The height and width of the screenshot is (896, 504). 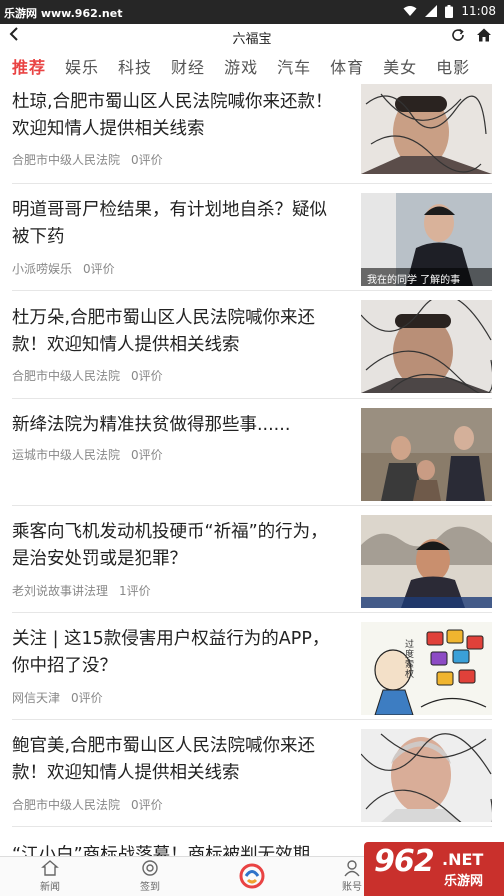 What do you see at coordinates (410, 660) in the screenshot?
I see `thumbnail-caption: 过度索权` at bounding box center [410, 660].